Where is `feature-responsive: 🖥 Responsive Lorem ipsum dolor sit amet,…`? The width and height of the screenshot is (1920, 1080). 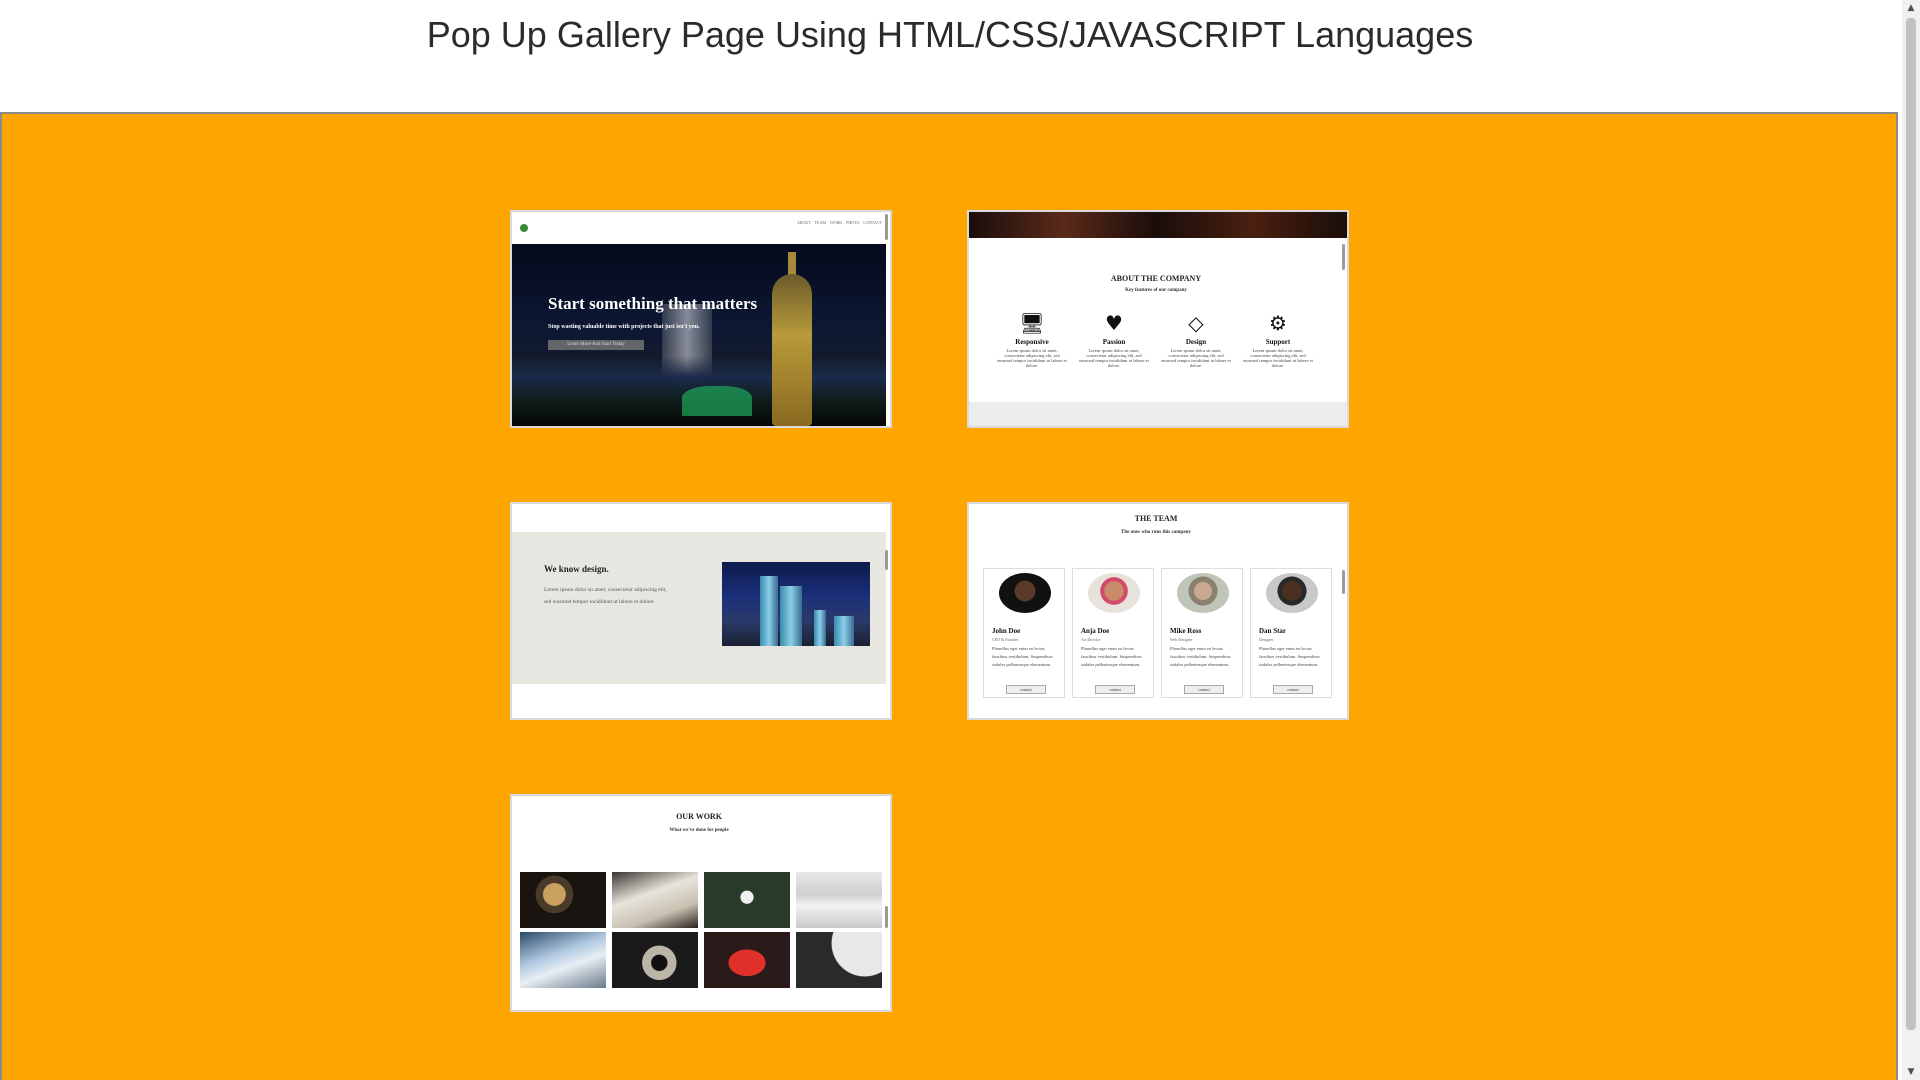
feature-responsive: 🖥 Responsive Lorem ipsum dolor sit amet,… is located at coordinates (1032, 340).